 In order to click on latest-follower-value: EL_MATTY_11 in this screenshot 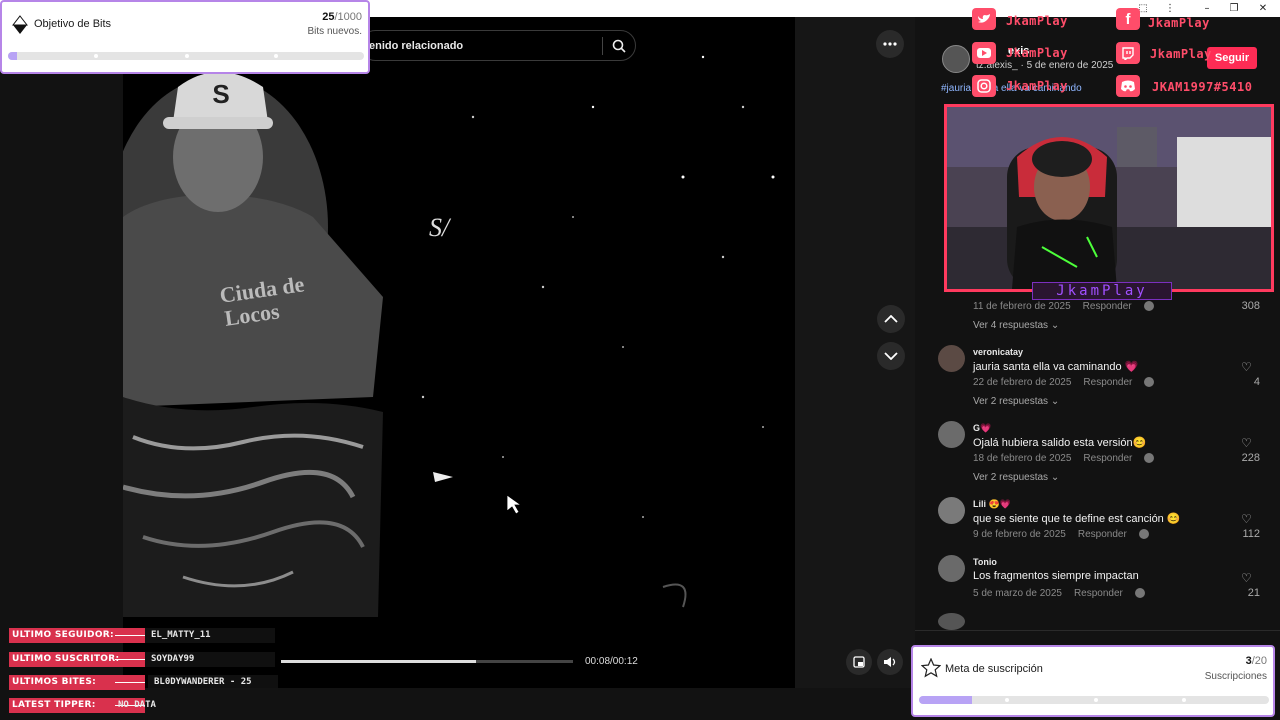, I will do `click(210, 635)`.